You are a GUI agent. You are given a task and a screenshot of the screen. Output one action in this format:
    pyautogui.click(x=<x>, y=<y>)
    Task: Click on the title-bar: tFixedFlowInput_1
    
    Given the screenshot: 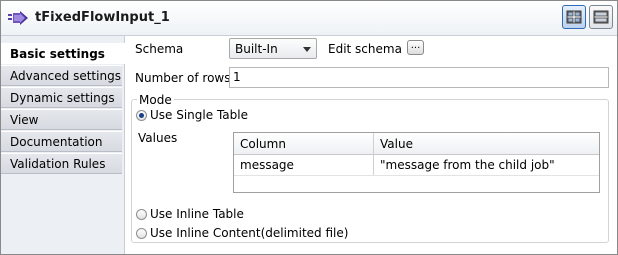 What is the action you would take?
    pyautogui.click(x=309, y=18)
    